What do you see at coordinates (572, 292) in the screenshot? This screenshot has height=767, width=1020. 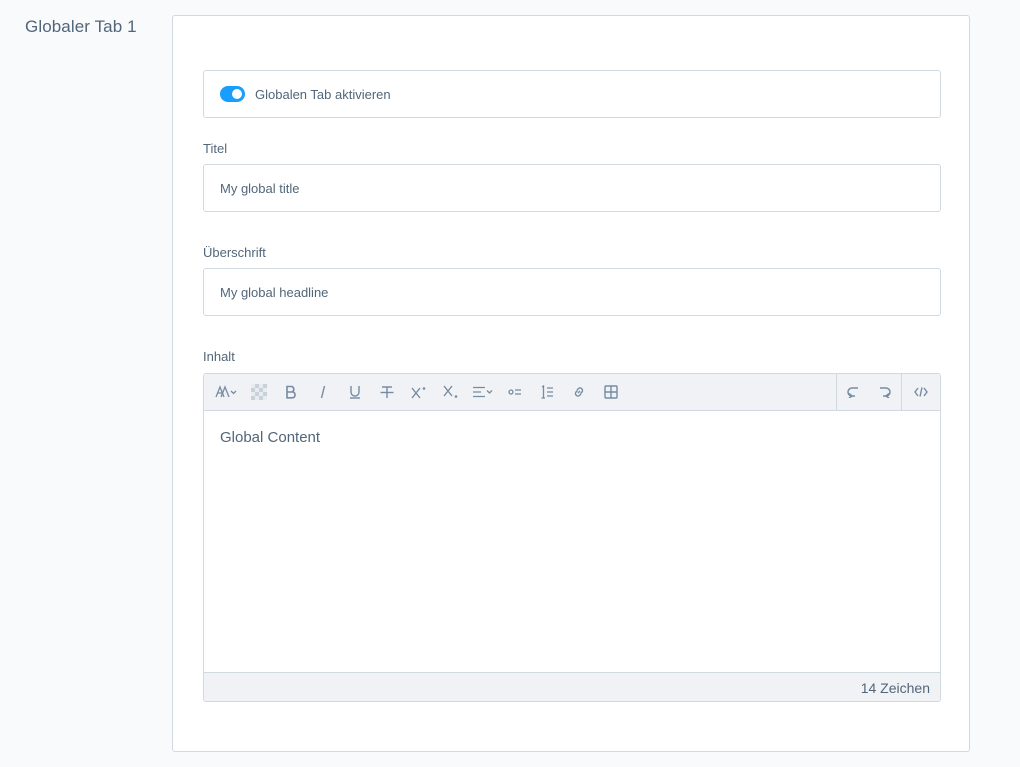 I see `headline-input` at bounding box center [572, 292].